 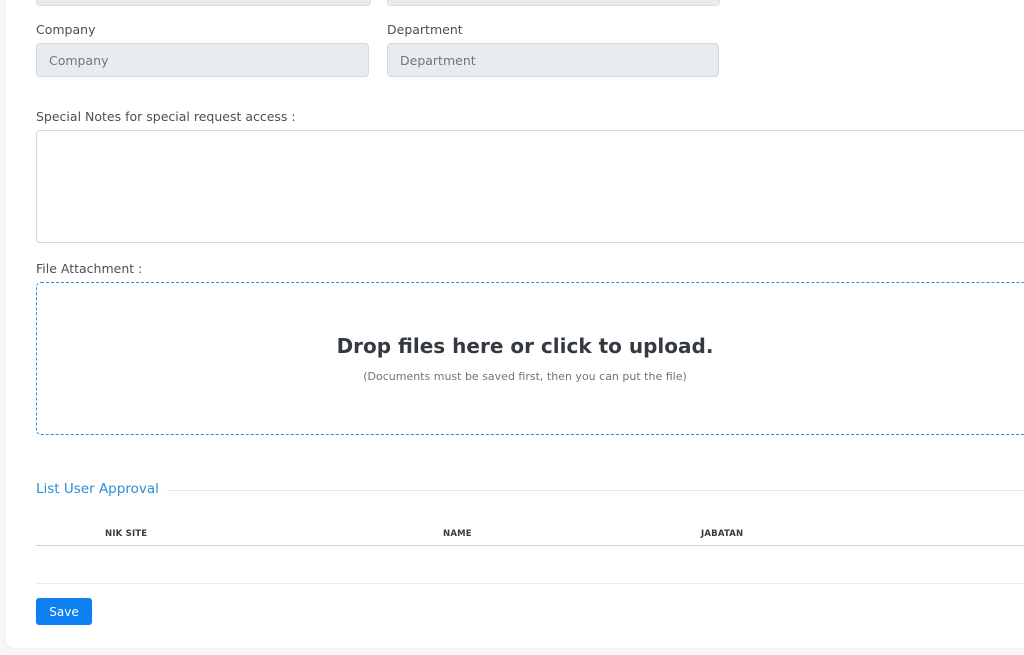 What do you see at coordinates (89, 268) in the screenshot?
I see `file-attachment-label: File Attachment :` at bounding box center [89, 268].